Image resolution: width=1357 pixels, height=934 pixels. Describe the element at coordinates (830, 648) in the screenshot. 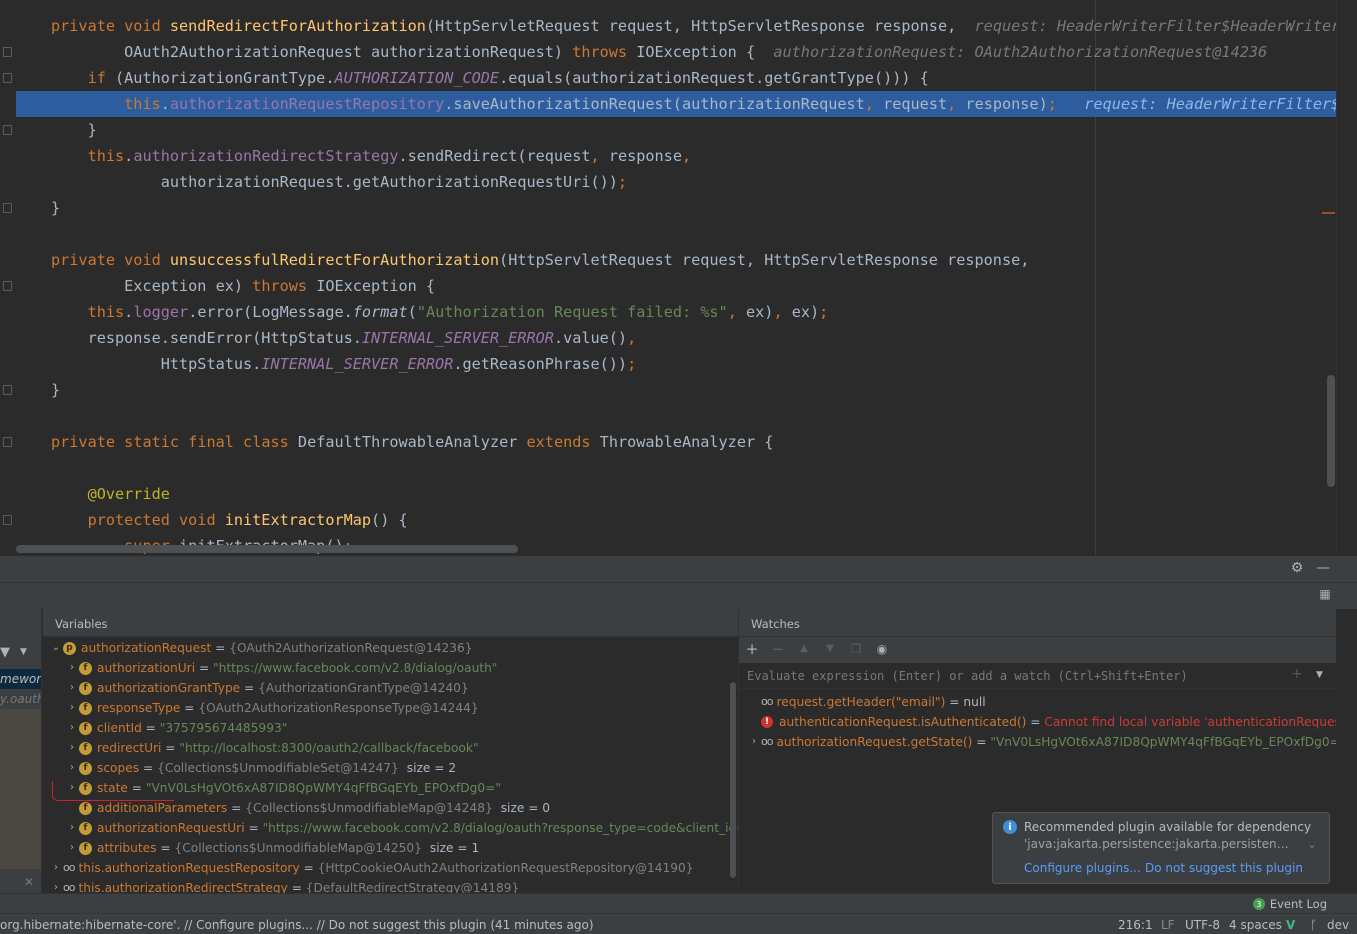

I see `move-down-icon: ▼` at that location.